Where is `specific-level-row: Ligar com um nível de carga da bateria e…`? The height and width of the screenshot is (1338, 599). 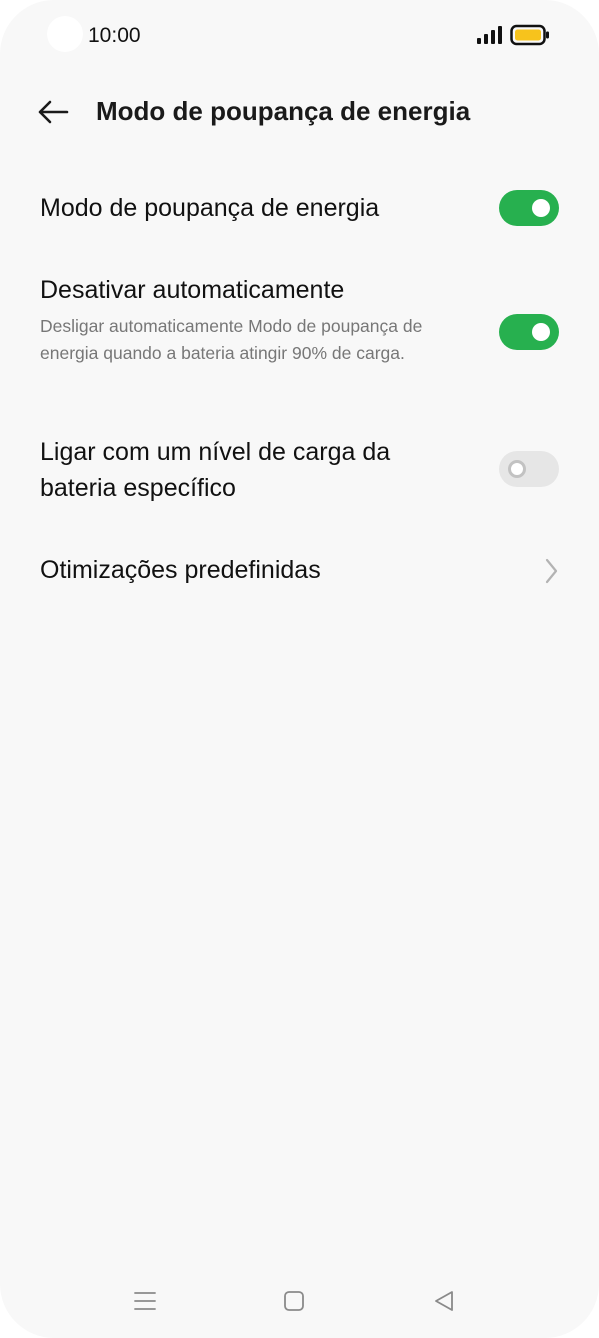 specific-level-row: Ligar com um nível de carga da bateria e… is located at coordinates (299, 472).